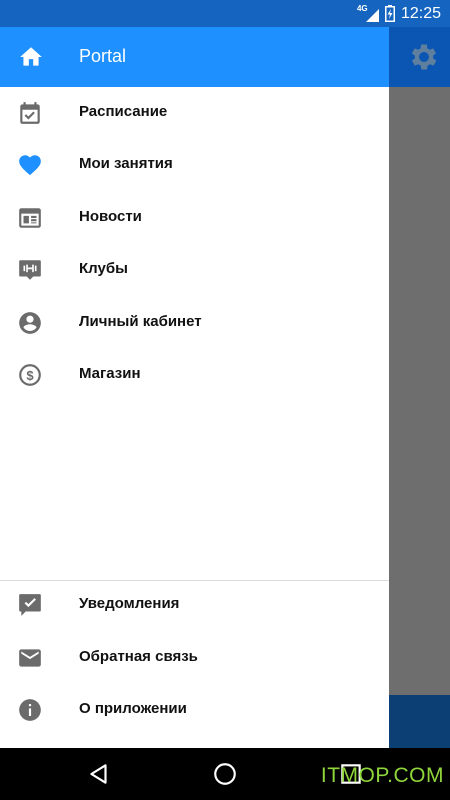  What do you see at coordinates (382, 775) in the screenshot?
I see `watermark: ITMOP.COM` at bounding box center [382, 775].